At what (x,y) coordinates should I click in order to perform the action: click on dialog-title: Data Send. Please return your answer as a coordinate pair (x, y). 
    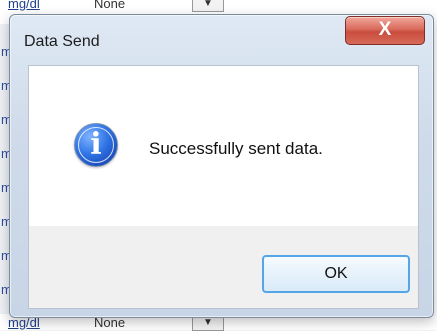
    Looking at the image, I should click on (62, 41).